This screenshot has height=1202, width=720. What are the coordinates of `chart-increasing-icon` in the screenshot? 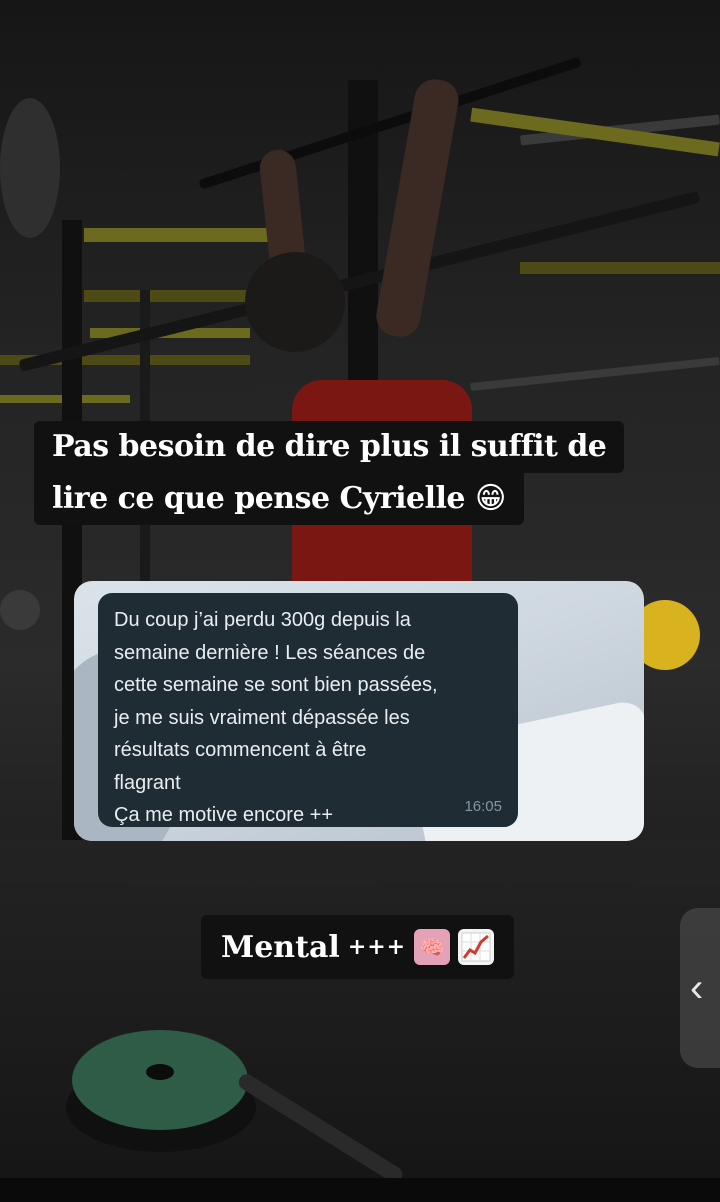 It's located at (476, 947).